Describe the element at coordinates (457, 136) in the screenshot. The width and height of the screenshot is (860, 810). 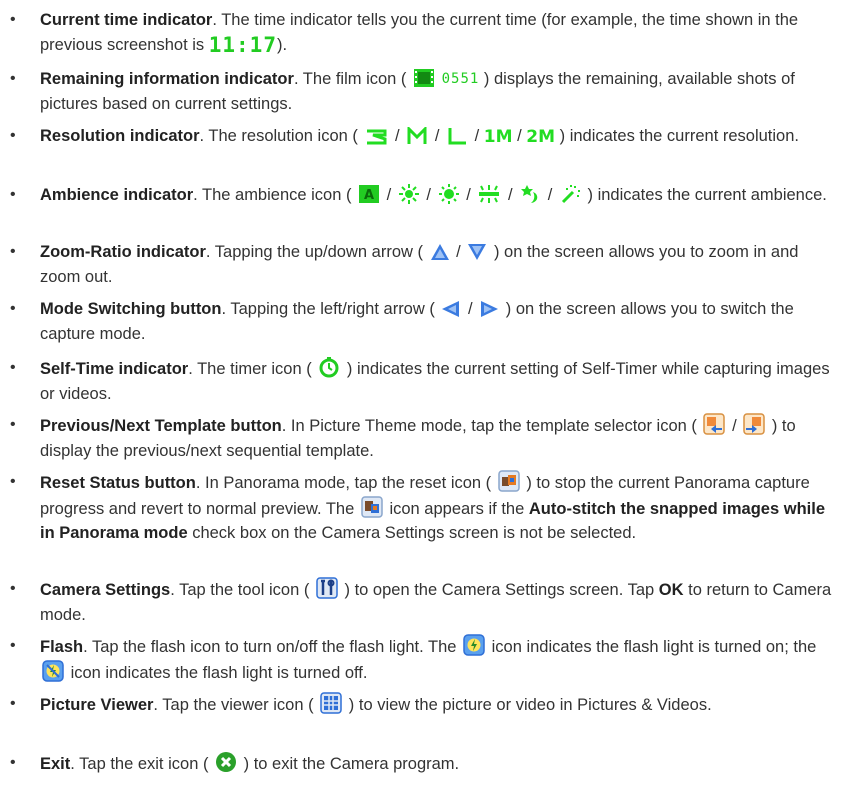
I see `resolution-large-icon` at that location.